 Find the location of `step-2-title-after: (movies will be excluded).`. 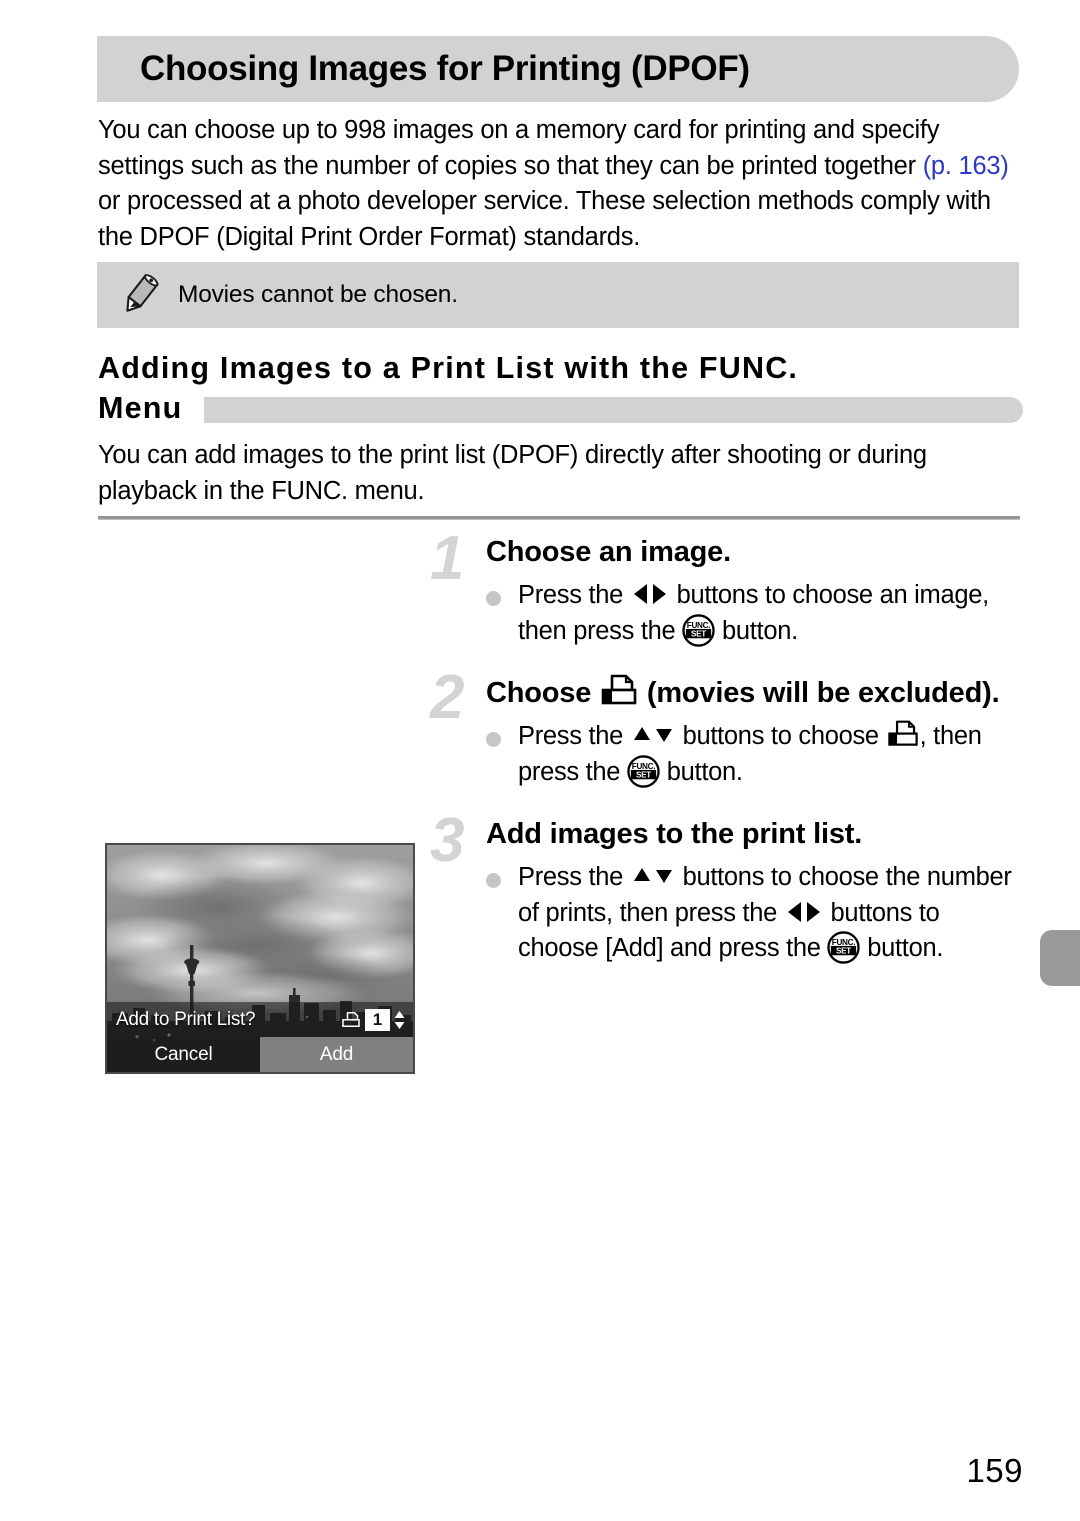

step-2-title-after: (movies will be excluded). is located at coordinates (819, 693).